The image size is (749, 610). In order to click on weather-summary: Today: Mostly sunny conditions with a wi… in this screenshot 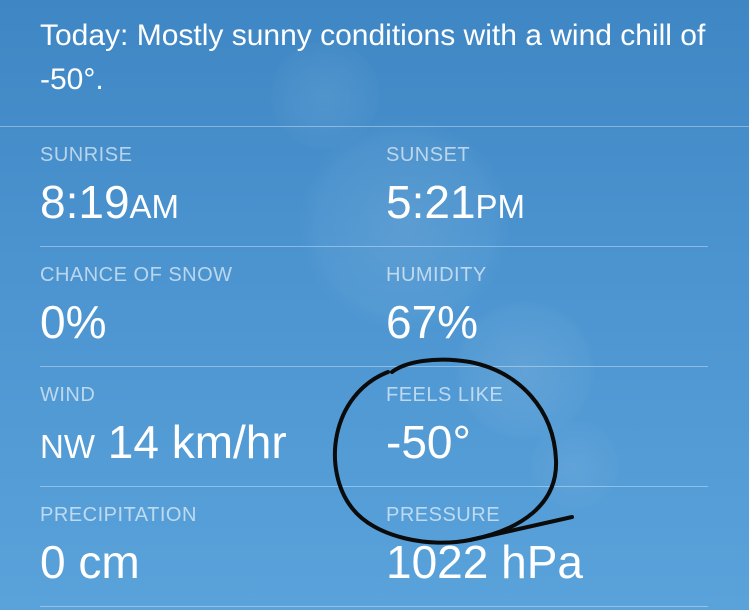, I will do `click(373, 57)`.